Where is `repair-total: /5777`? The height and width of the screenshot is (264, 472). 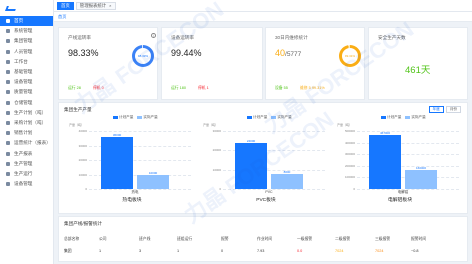 repair-total: /5777 is located at coordinates (293, 54).